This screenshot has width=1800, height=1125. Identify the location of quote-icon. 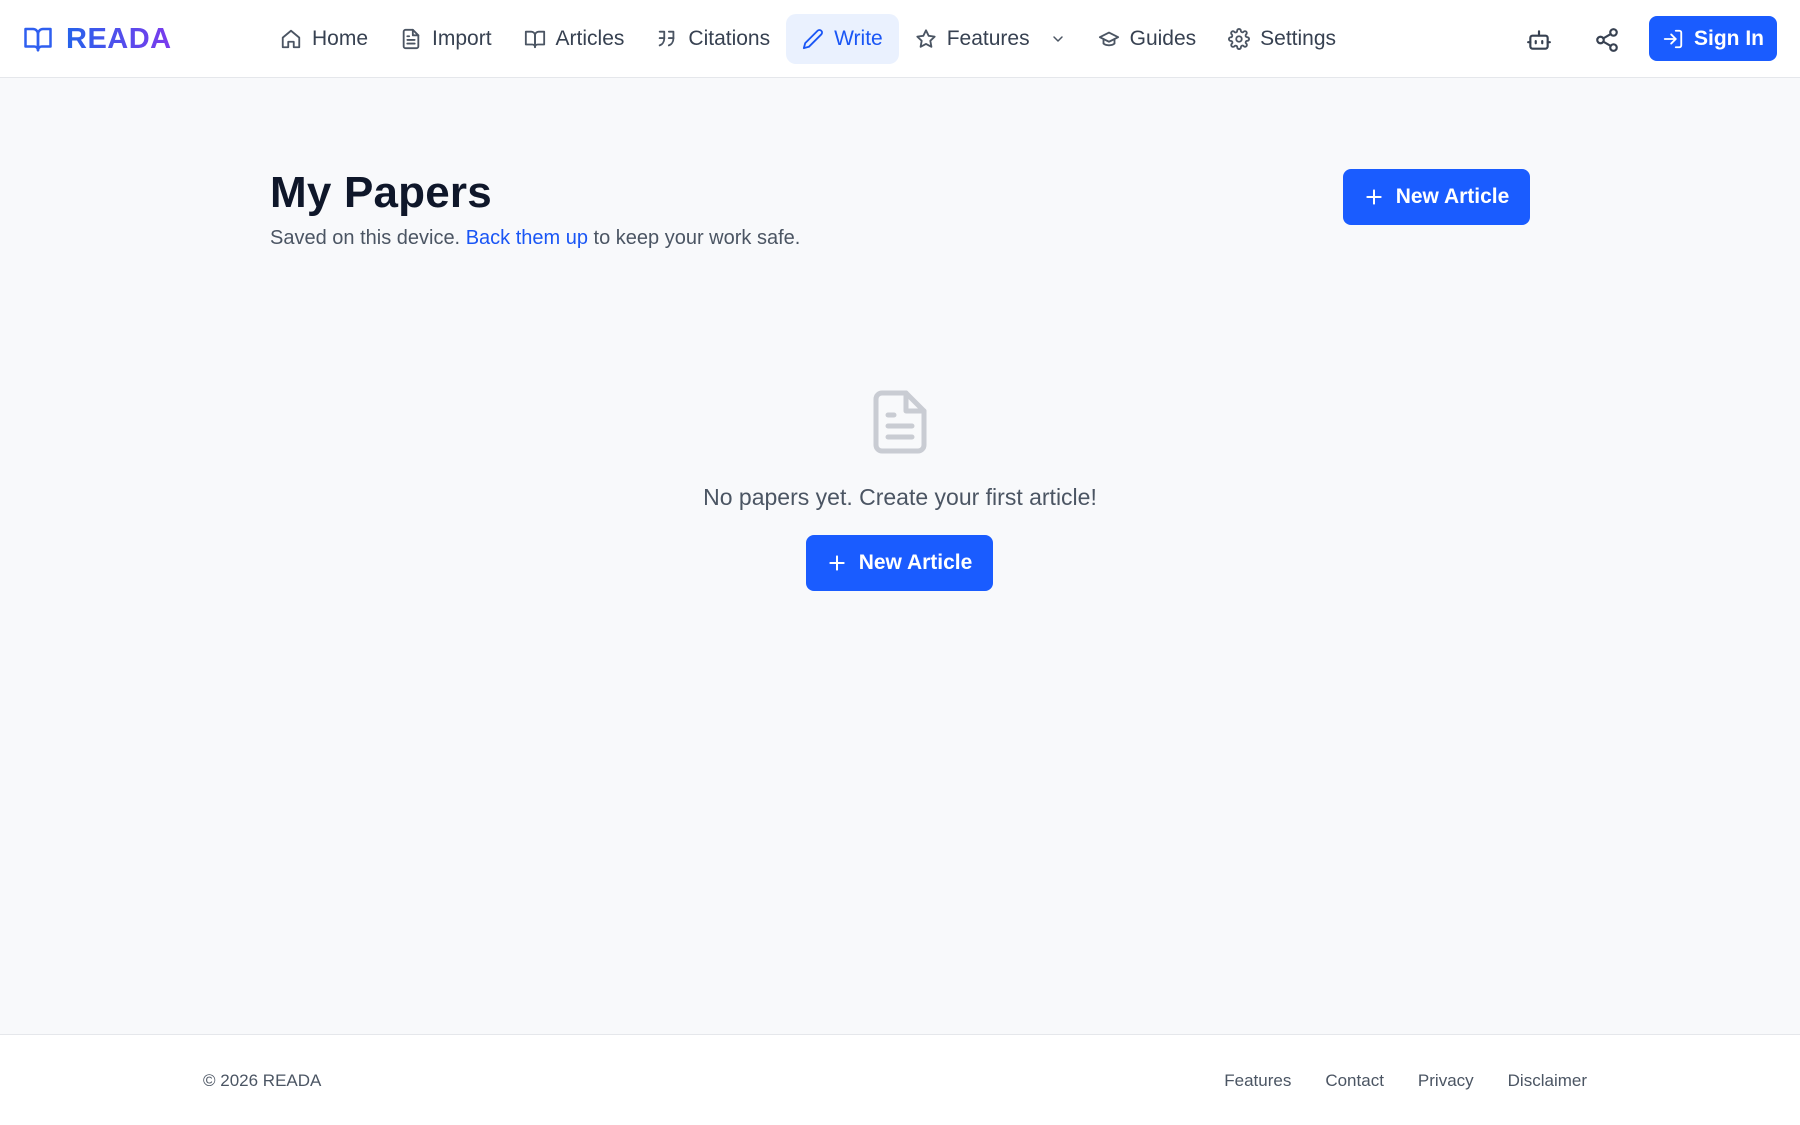
(667, 39).